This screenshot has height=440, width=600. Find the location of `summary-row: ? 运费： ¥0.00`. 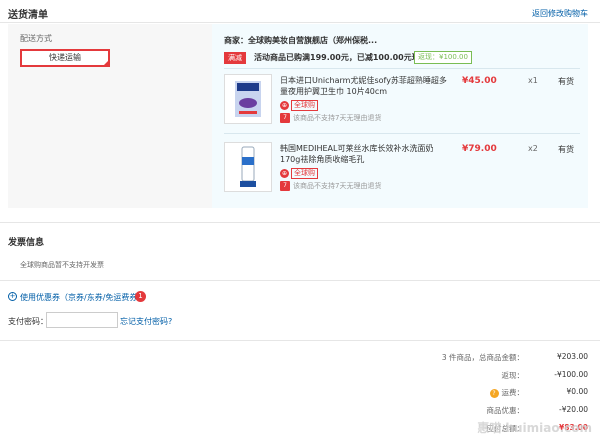

summary-row: ? 运费： ¥0.00 is located at coordinates (388, 392).